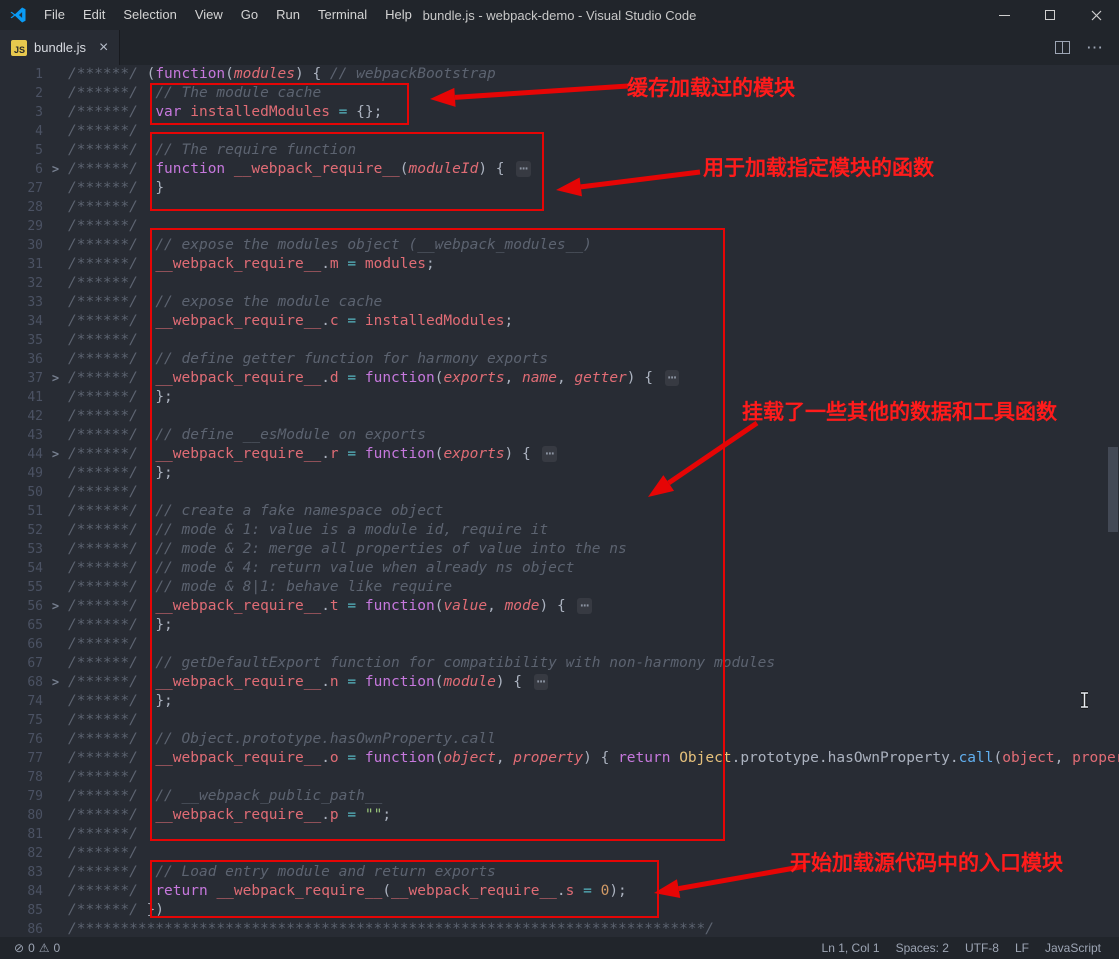 Image resolution: width=1119 pixels, height=959 pixels. I want to click on menu-file: File, so click(54, 15).